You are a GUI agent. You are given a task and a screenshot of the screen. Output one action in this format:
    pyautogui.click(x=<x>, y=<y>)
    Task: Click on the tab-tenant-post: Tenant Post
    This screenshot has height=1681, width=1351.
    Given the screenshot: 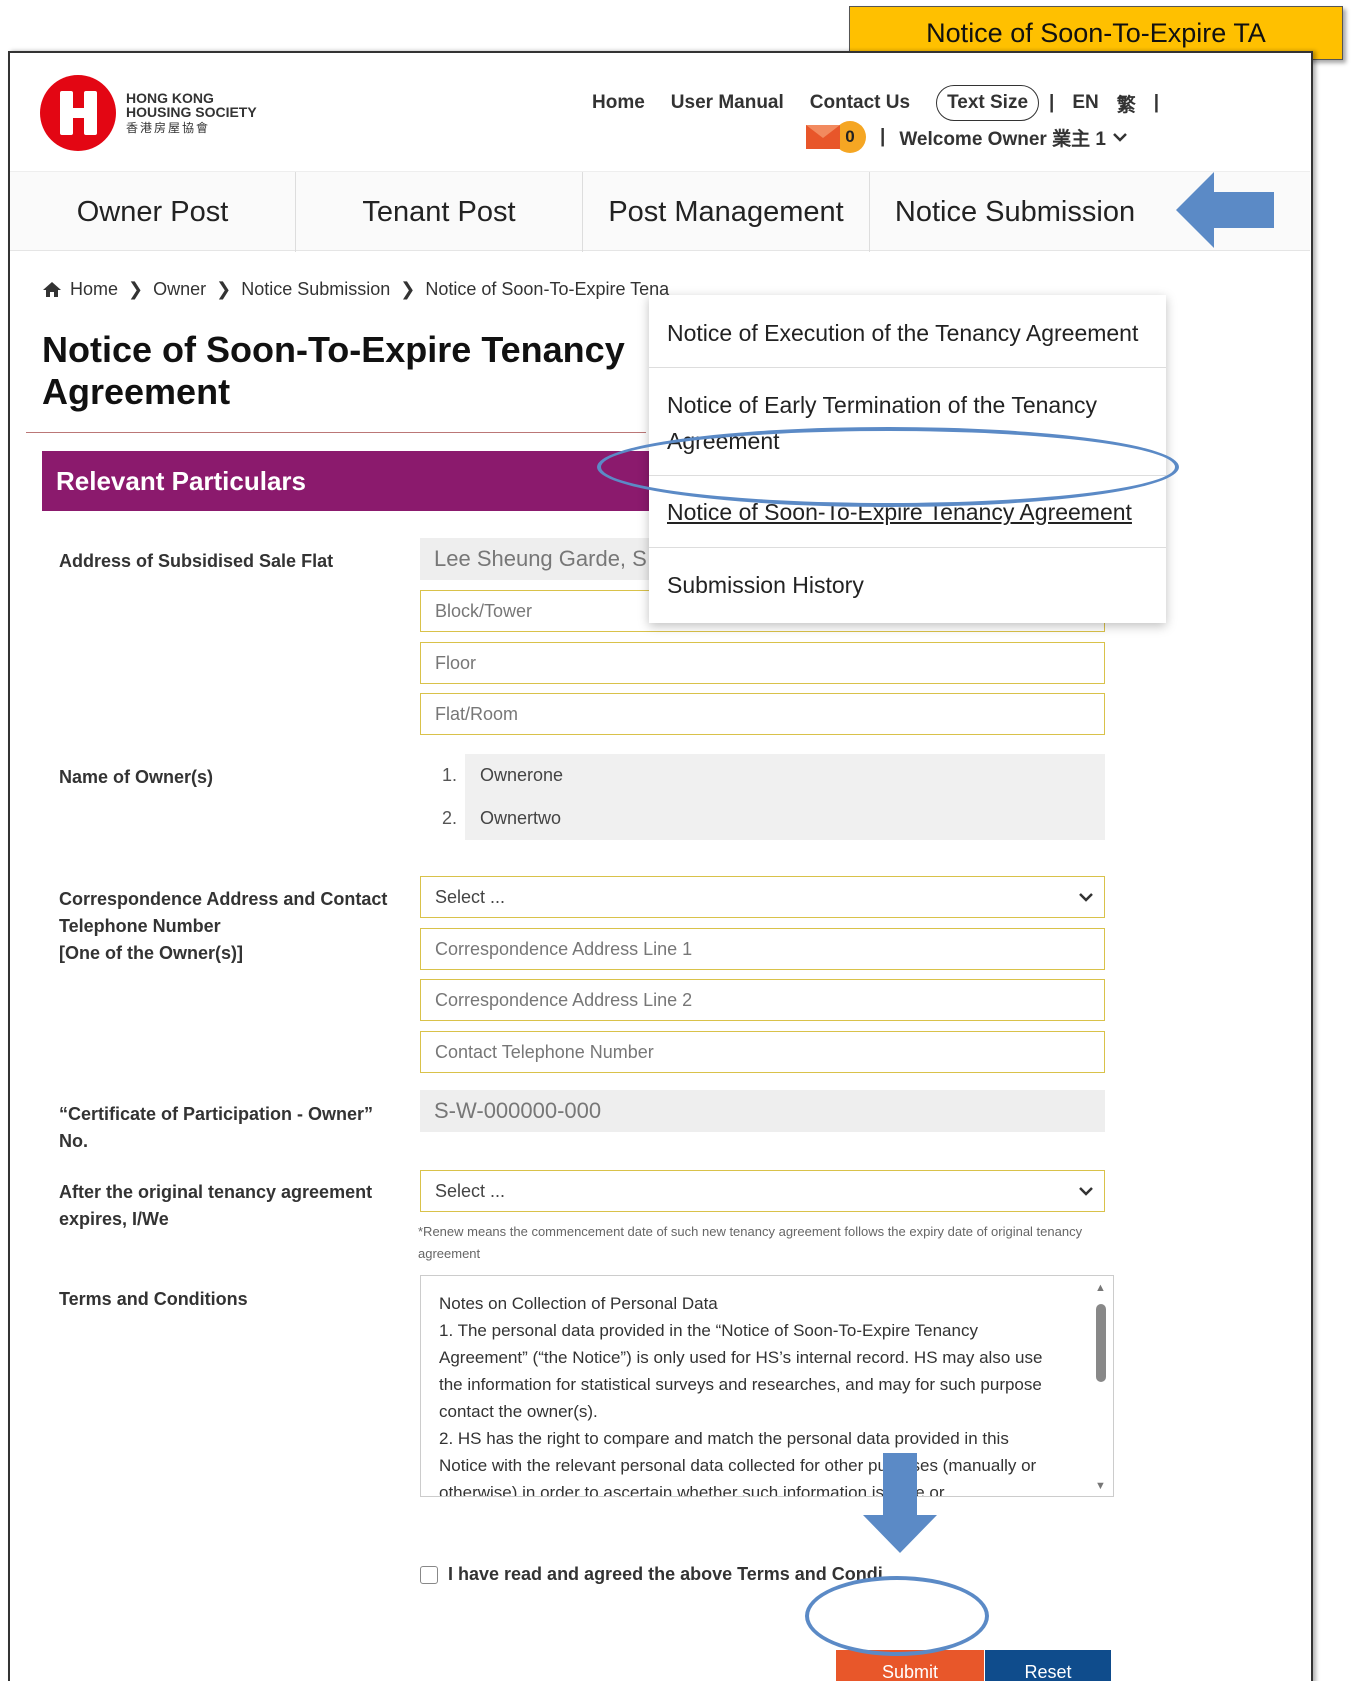 What is the action you would take?
    pyautogui.click(x=439, y=212)
    